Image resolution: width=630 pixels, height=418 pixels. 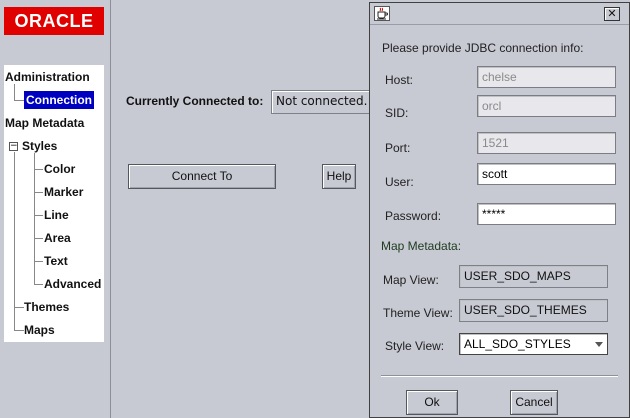 What do you see at coordinates (612, 14) in the screenshot?
I see `close-icon: ✕` at bounding box center [612, 14].